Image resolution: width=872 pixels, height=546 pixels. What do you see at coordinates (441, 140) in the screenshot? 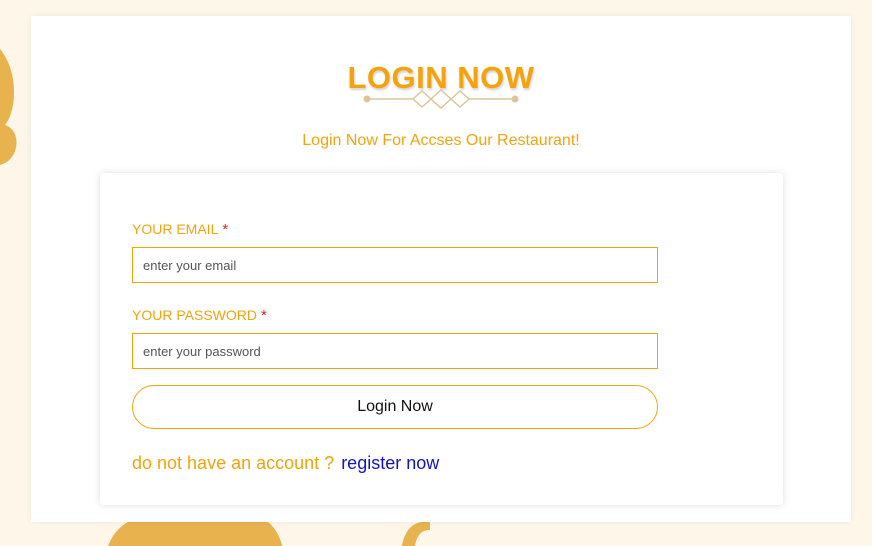
I see `page-subtitle: Login Now For Accses Our Restaurant!` at bounding box center [441, 140].